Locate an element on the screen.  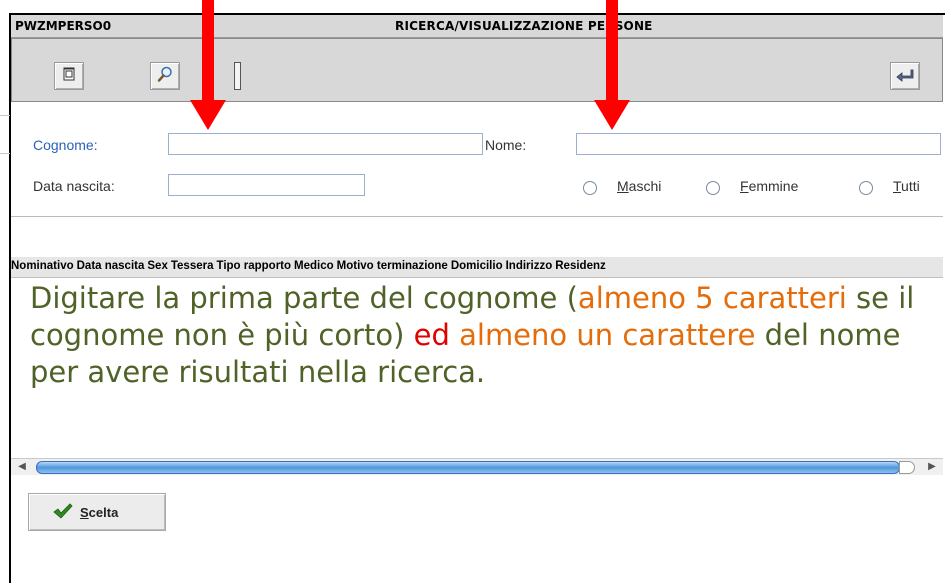
scelta-label: Scelta is located at coordinates (99, 512).